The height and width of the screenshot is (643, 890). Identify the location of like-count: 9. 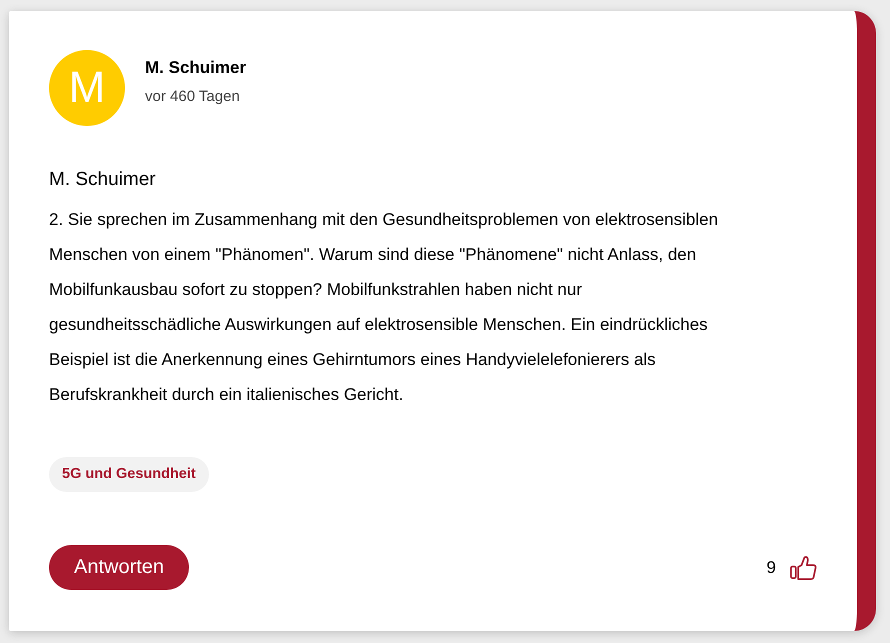
(771, 568).